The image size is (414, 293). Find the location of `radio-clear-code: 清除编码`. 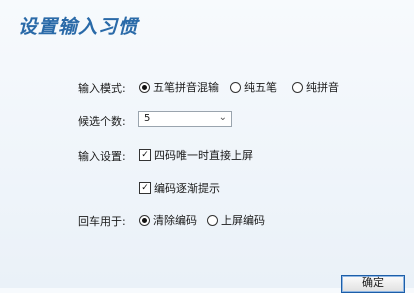

radio-clear-code: 清除编码 is located at coordinates (168, 220).